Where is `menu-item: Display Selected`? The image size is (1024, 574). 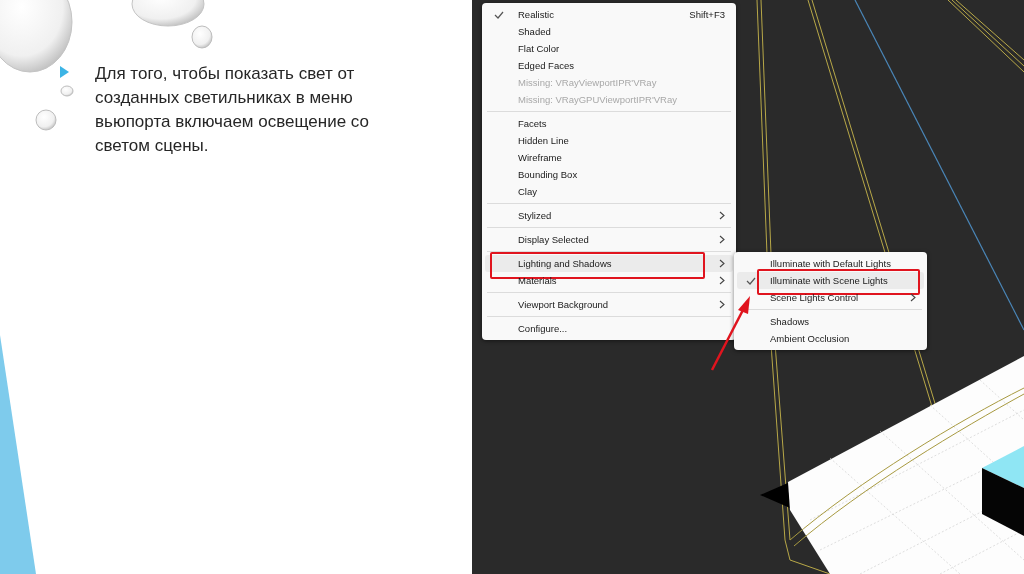
menu-item: Display Selected is located at coordinates (609, 239).